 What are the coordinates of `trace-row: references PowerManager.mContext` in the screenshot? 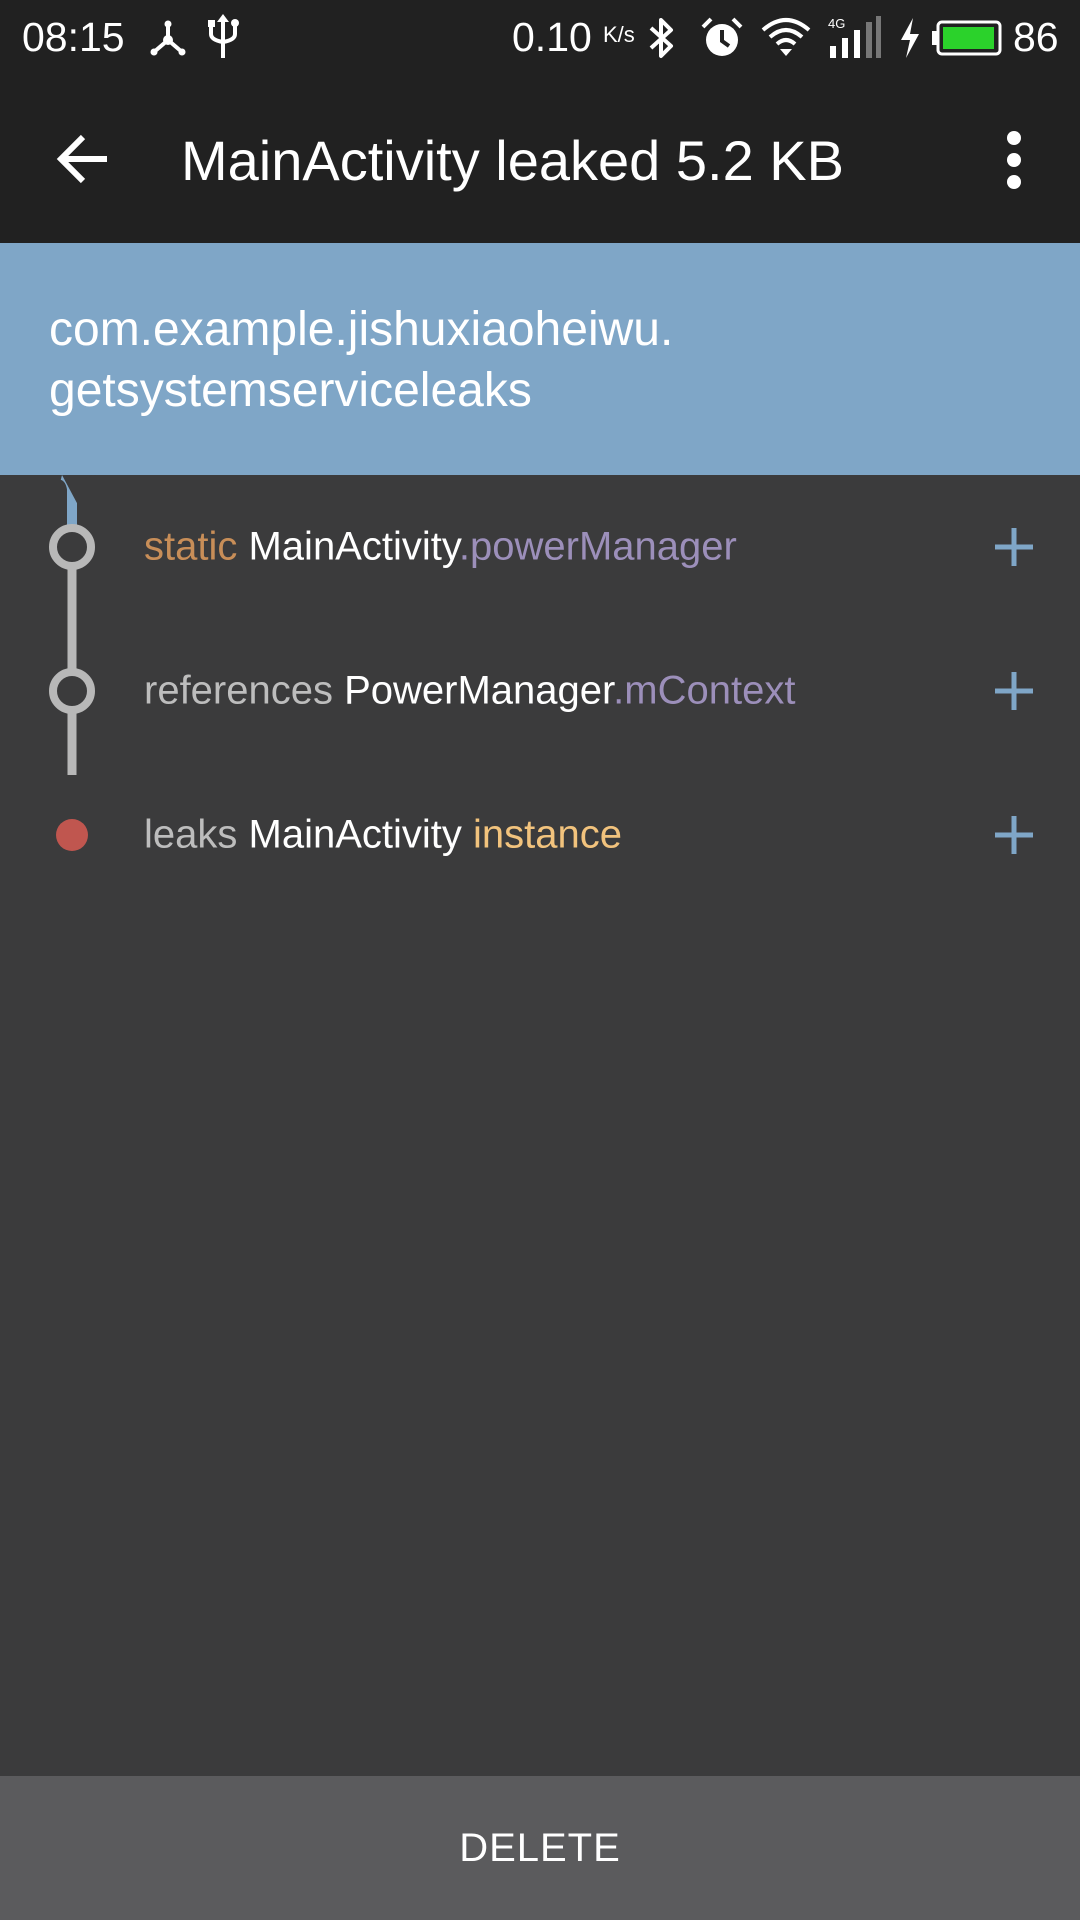 It's located at (540, 691).